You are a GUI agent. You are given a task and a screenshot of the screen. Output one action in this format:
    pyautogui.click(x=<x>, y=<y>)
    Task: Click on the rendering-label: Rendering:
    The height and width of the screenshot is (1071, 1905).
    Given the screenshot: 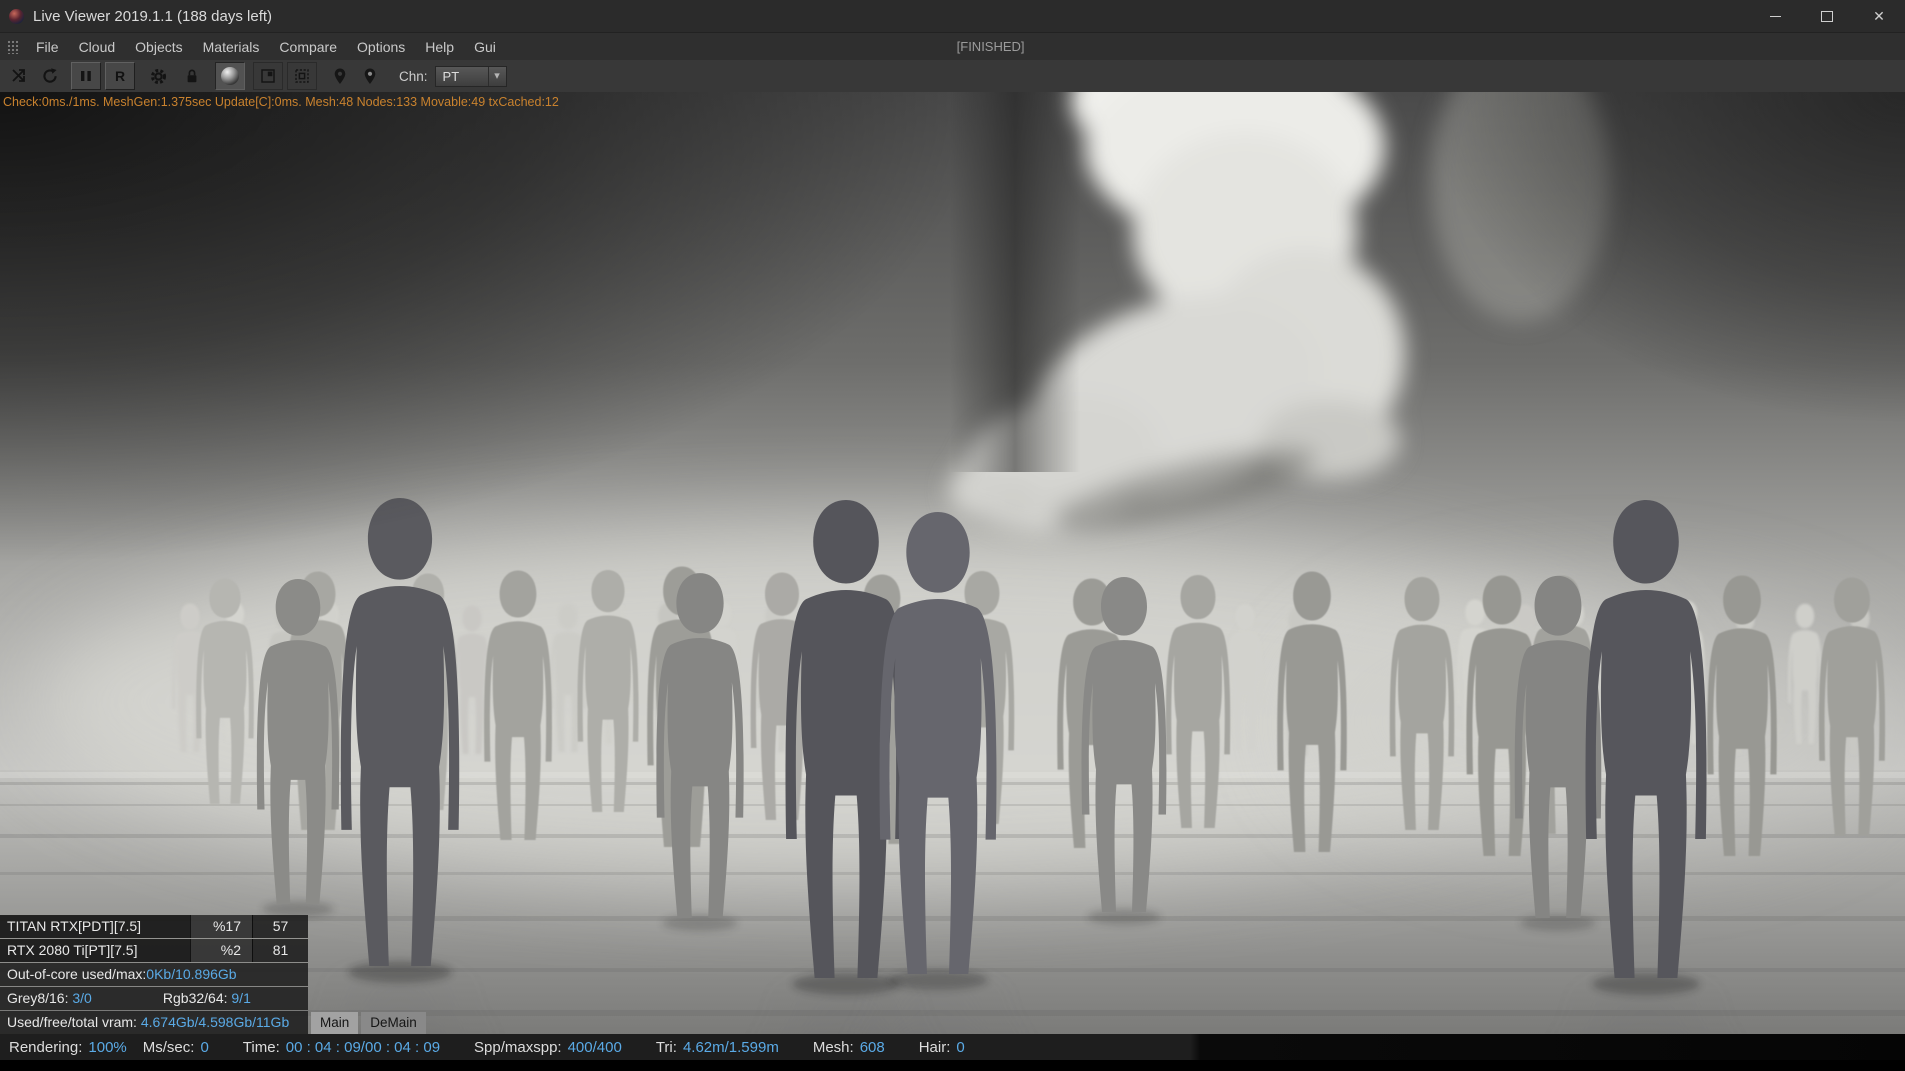 What is the action you would take?
    pyautogui.click(x=46, y=1047)
    